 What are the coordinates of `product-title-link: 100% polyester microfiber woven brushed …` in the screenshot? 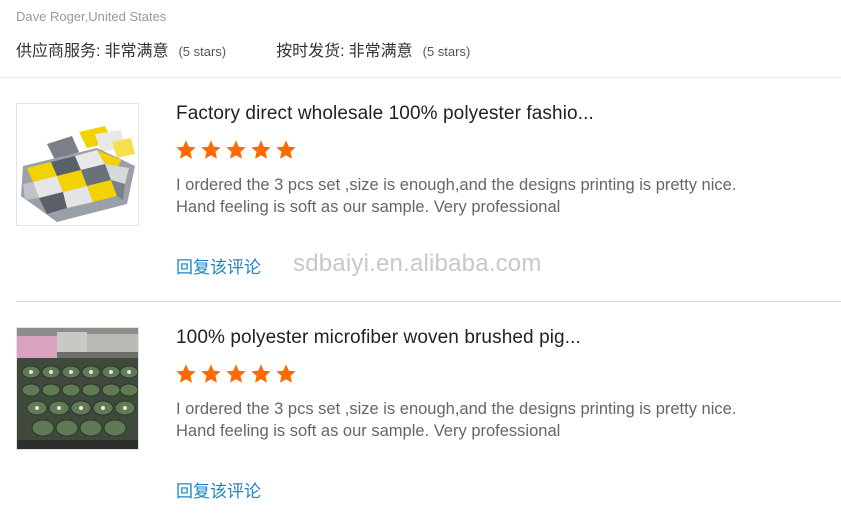 It's located at (378, 338).